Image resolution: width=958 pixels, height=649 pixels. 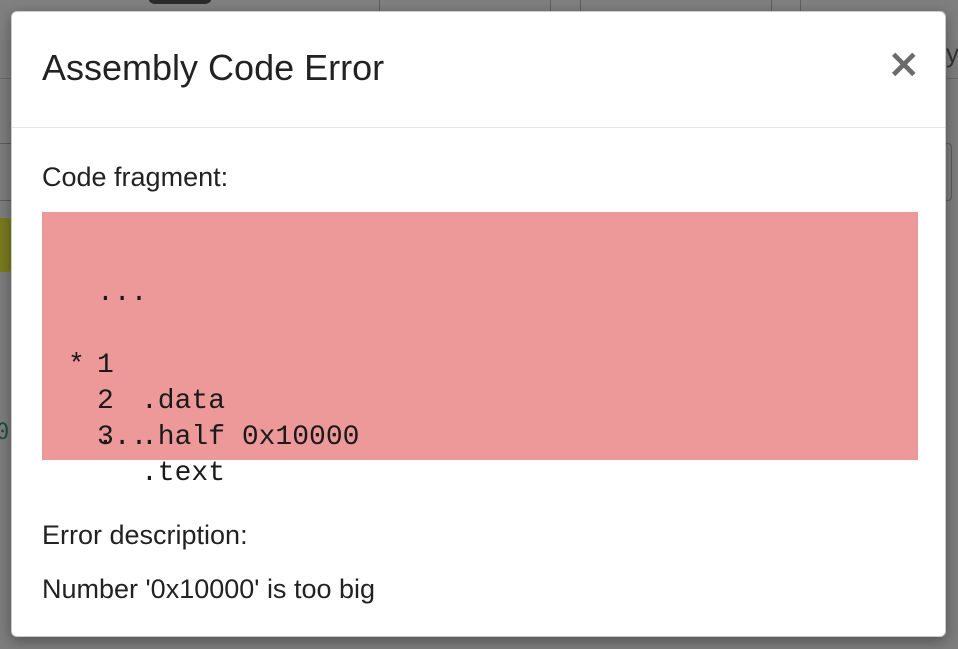 What do you see at coordinates (952, 53) in the screenshot?
I see `background-text-fragment: y` at bounding box center [952, 53].